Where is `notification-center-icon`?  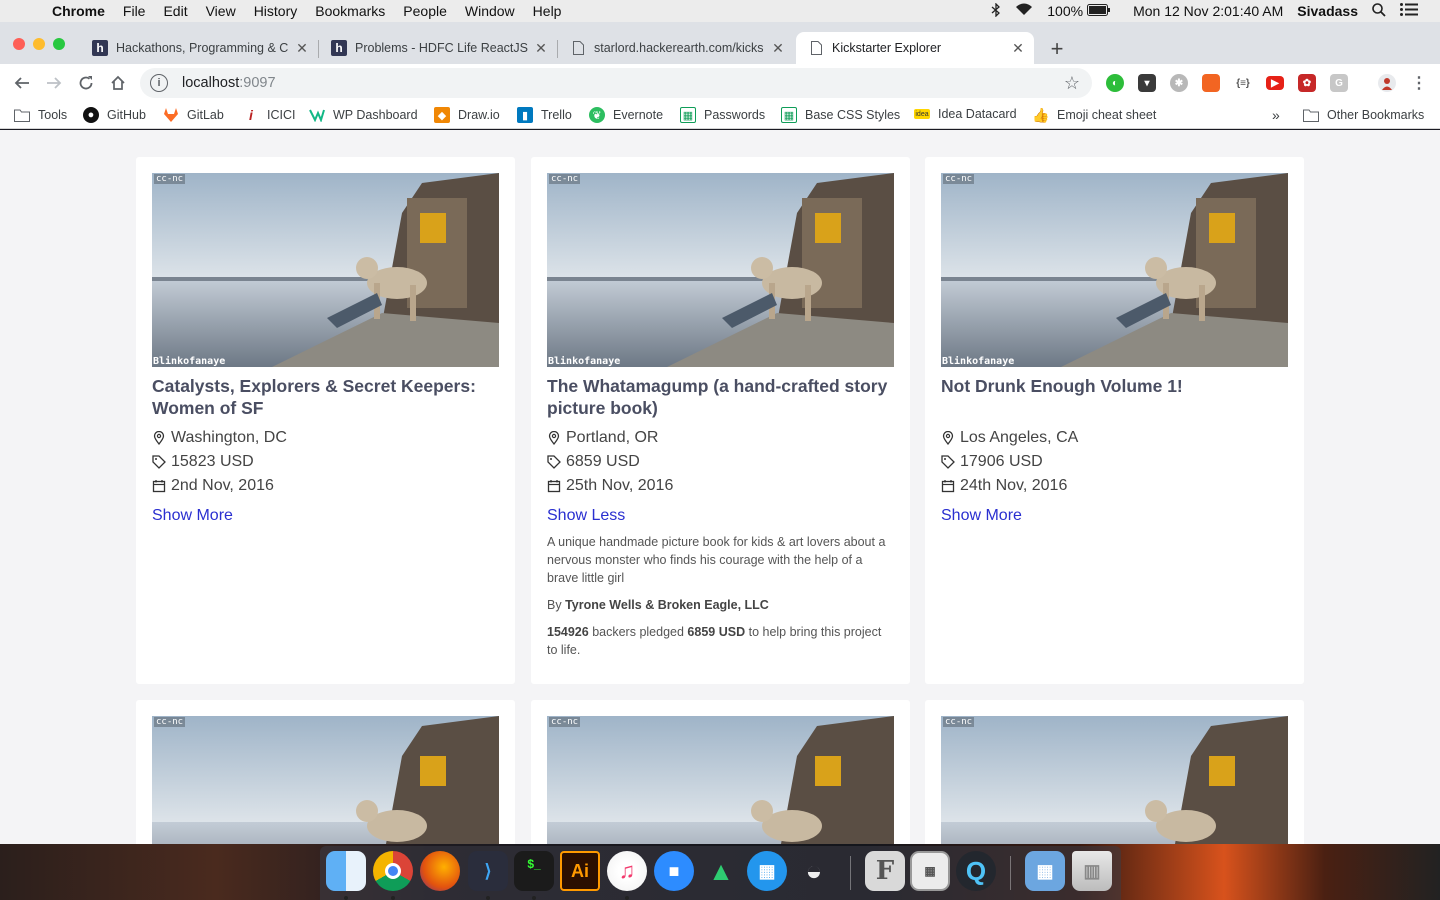
notification-center-icon is located at coordinates (1409, 11).